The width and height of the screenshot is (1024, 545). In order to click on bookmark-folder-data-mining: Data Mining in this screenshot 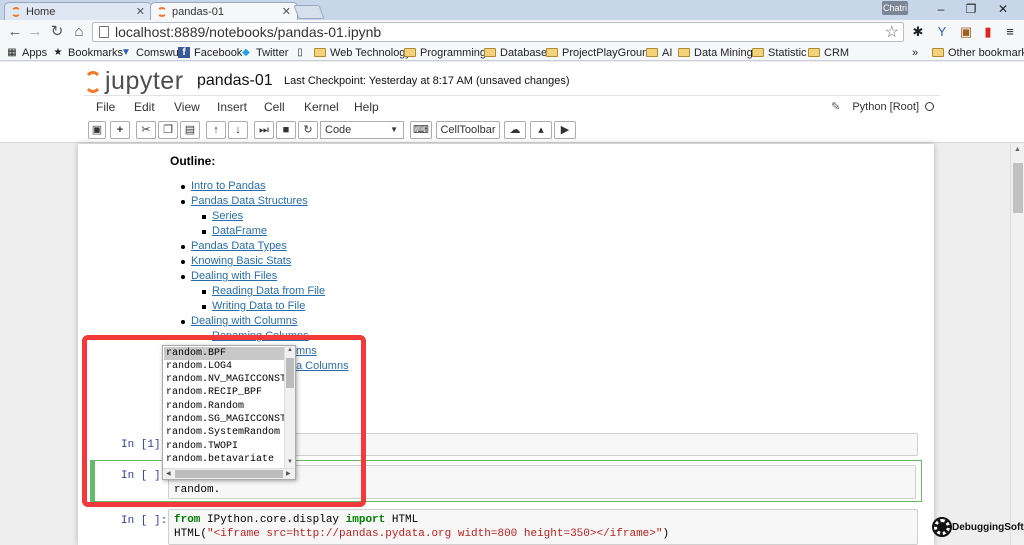, I will do `click(715, 52)`.